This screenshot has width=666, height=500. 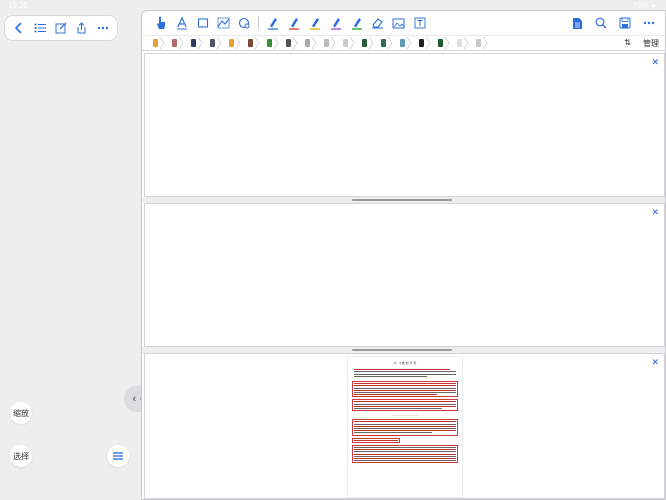 I want to click on text-box-icon, so click(x=419, y=23).